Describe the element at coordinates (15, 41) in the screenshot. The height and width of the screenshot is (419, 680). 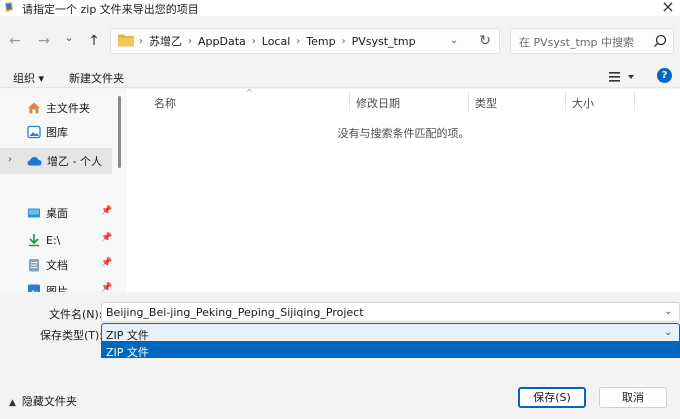
I see `back-arrow-icon: ←` at that location.